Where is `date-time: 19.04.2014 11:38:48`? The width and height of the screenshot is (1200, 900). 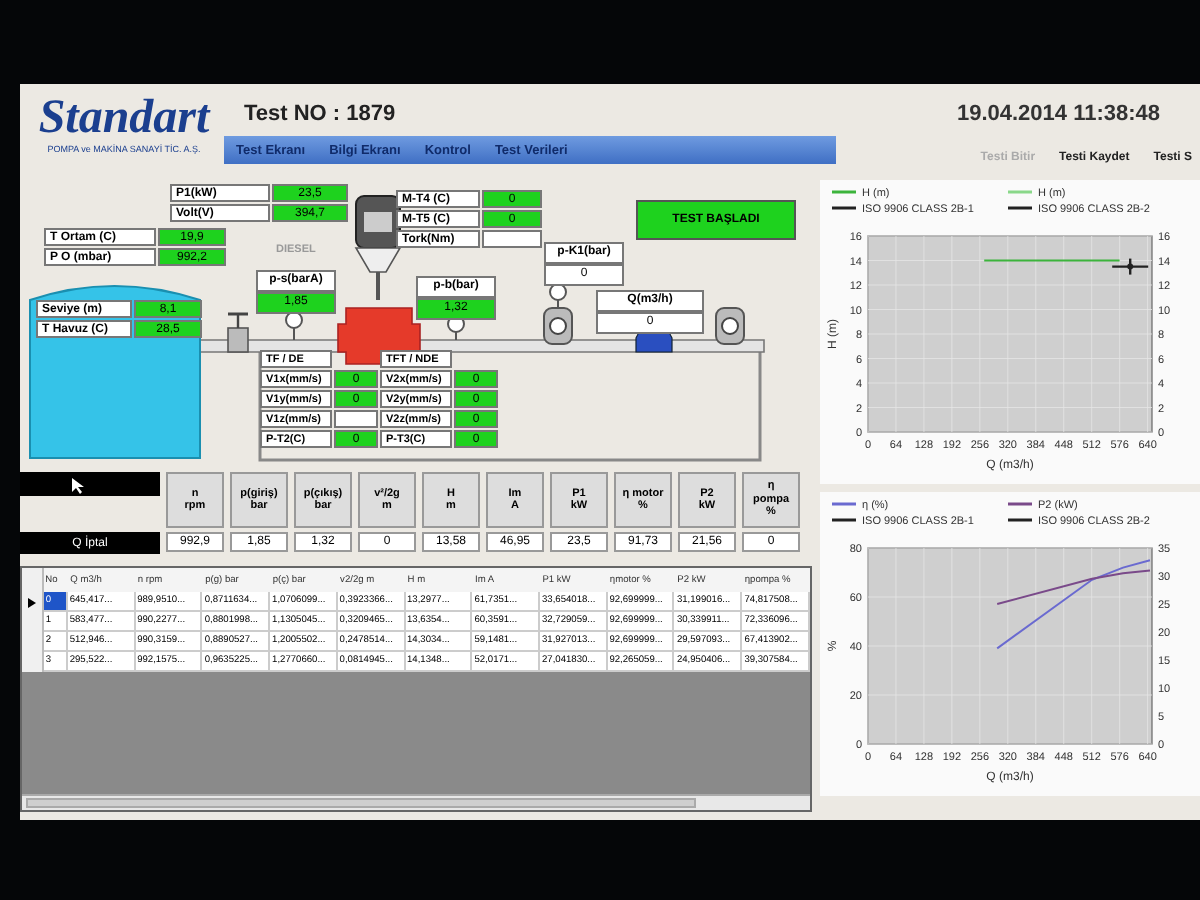 date-time: 19.04.2014 11:38:48 is located at coordinates (1058, 114).